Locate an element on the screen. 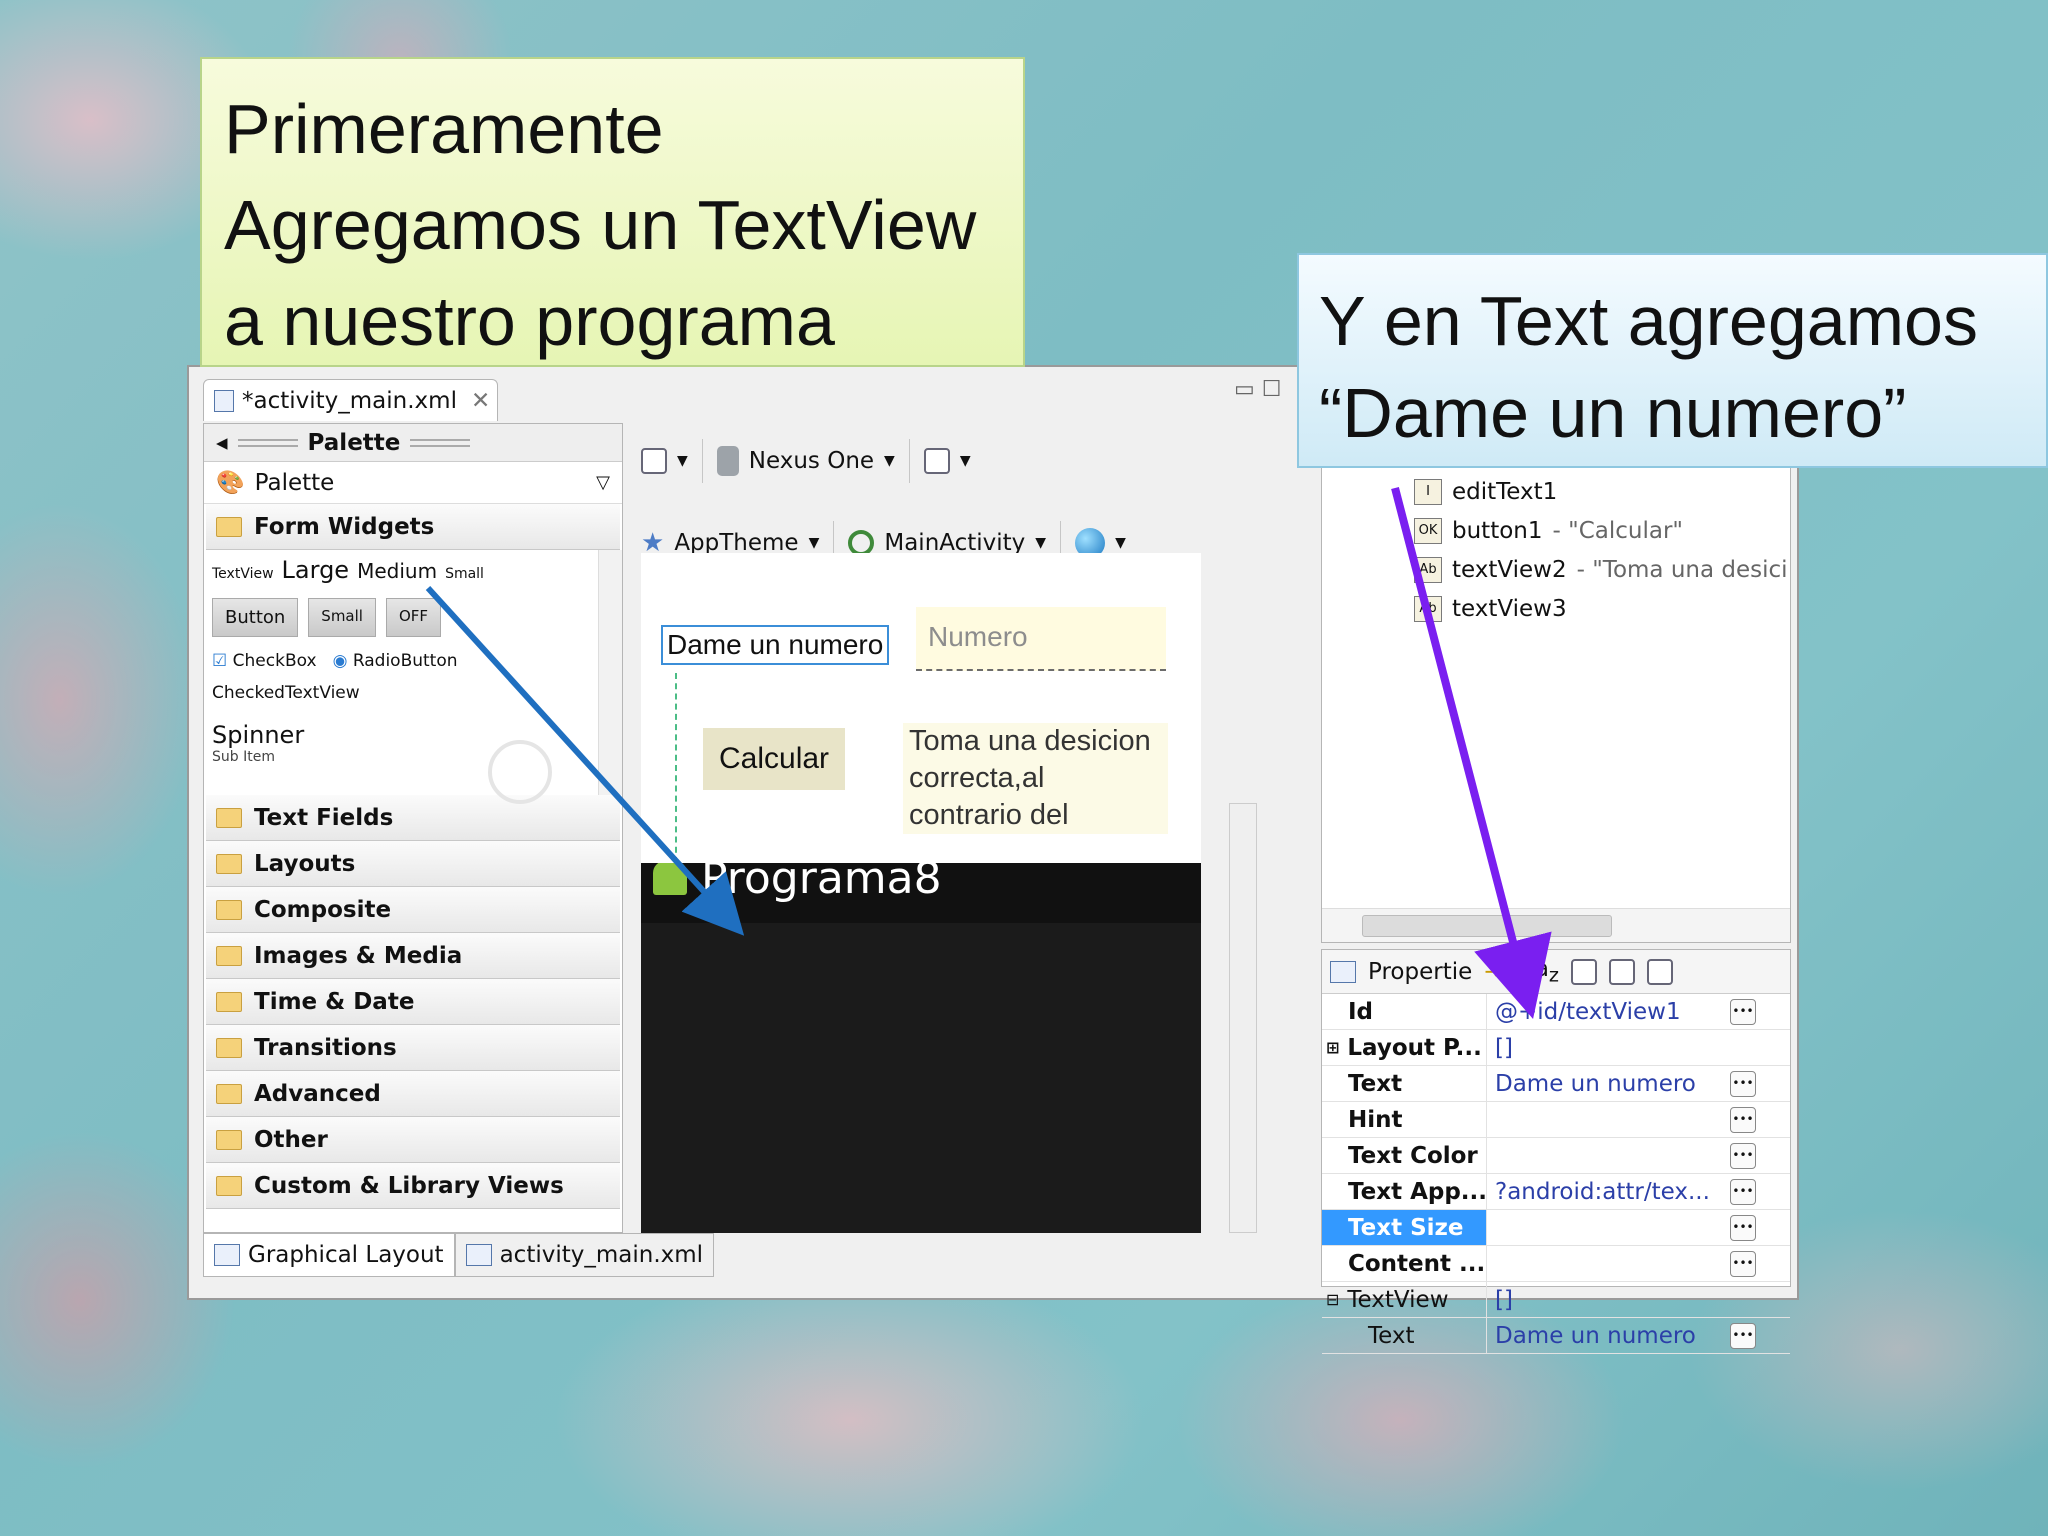 The height and width of the screenshot is (1536, 2048). palette-folder: Composite is located at coordinates (413, 910).